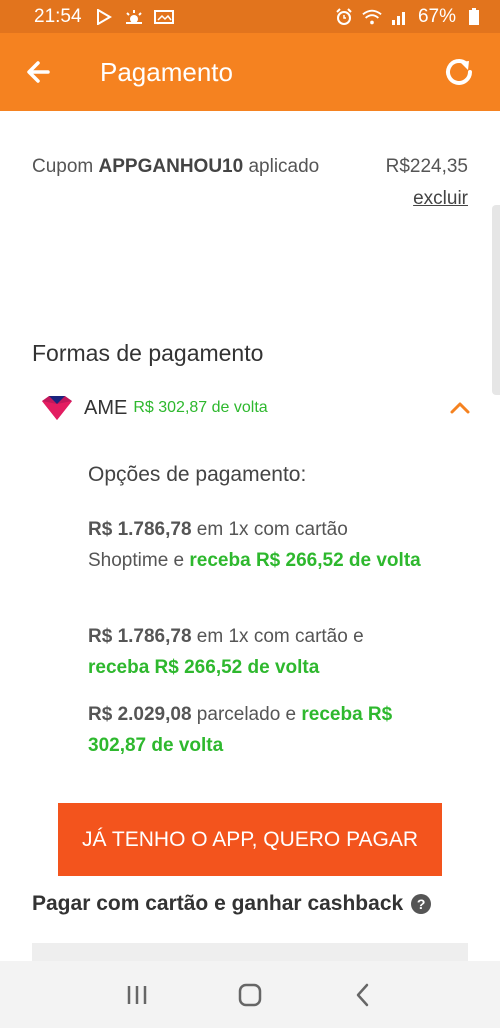 The image size is (500, 1028). I want to click on ame-logo-icon, so click(57, 408).